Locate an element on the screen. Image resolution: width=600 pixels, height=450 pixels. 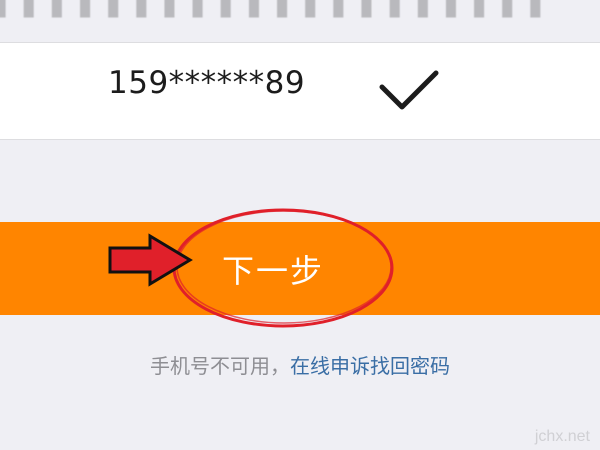
cropped-header-text: ▍▍▍▍▍▍▍▍▍▍▍▍▍▍▍▍▍▍▍▍ is located at coordinates (279, 9).